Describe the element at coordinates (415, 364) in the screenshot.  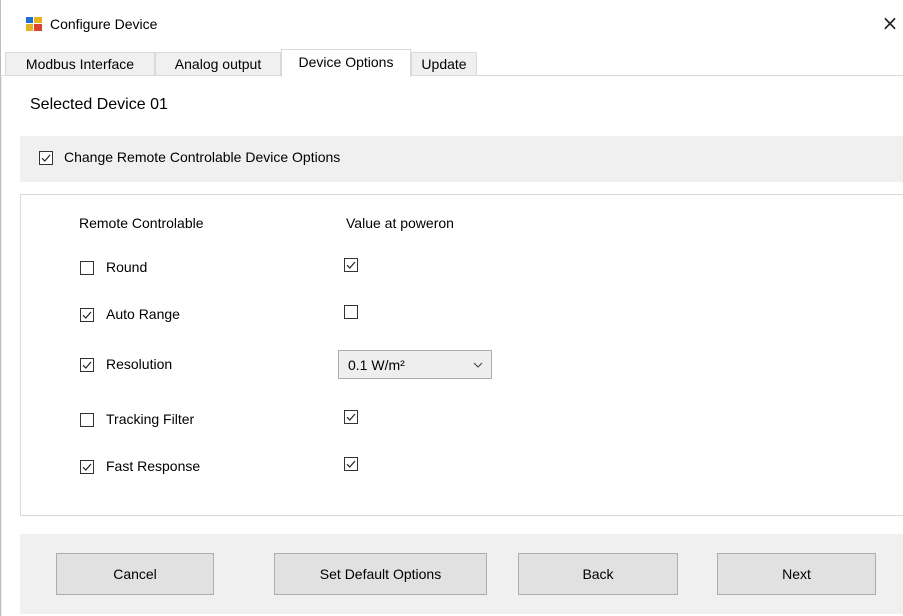
I see `resolution-dropdown: 0.1 W/m²` at that location.